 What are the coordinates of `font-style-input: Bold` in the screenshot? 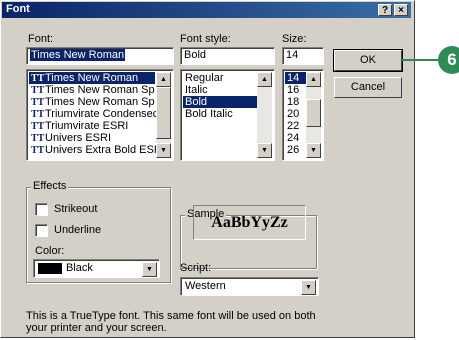 It's located at (227, 56).